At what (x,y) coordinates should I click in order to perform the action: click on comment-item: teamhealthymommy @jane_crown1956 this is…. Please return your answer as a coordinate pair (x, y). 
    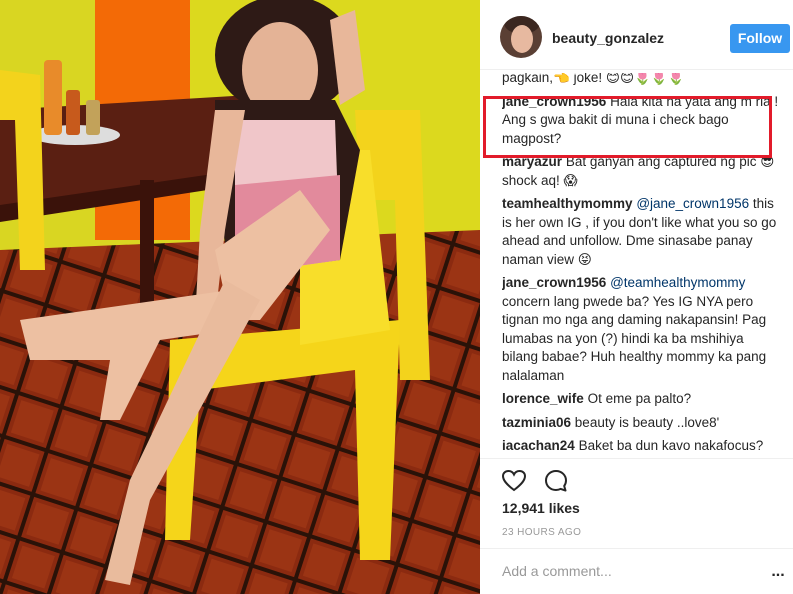
    Looking at the image, I should click on (642, 232).